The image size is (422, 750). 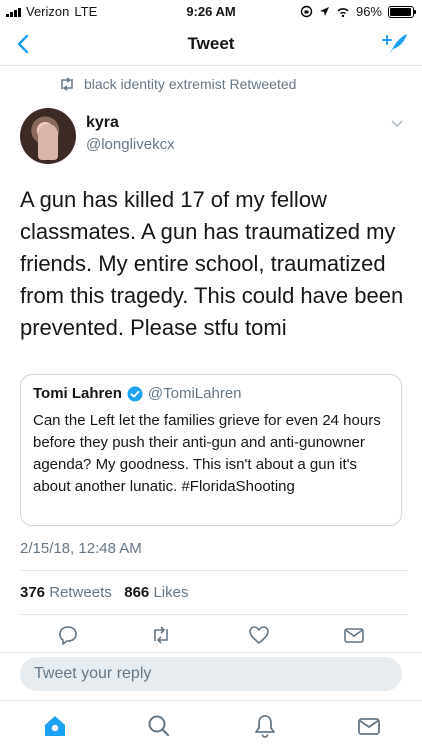 I want to click on reply-button, so click(x=68, y=635).